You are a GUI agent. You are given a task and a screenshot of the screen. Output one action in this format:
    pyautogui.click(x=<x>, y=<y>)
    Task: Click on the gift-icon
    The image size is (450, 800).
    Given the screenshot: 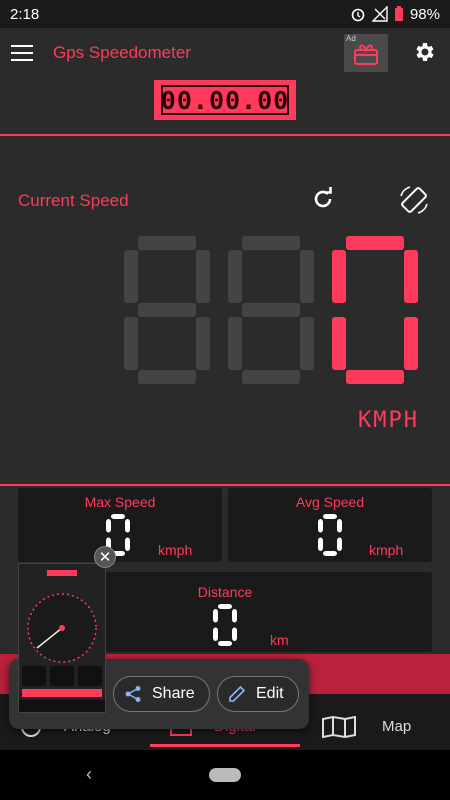 What is the action you would take?
    pyautogui.click(x=366, y=54)
    